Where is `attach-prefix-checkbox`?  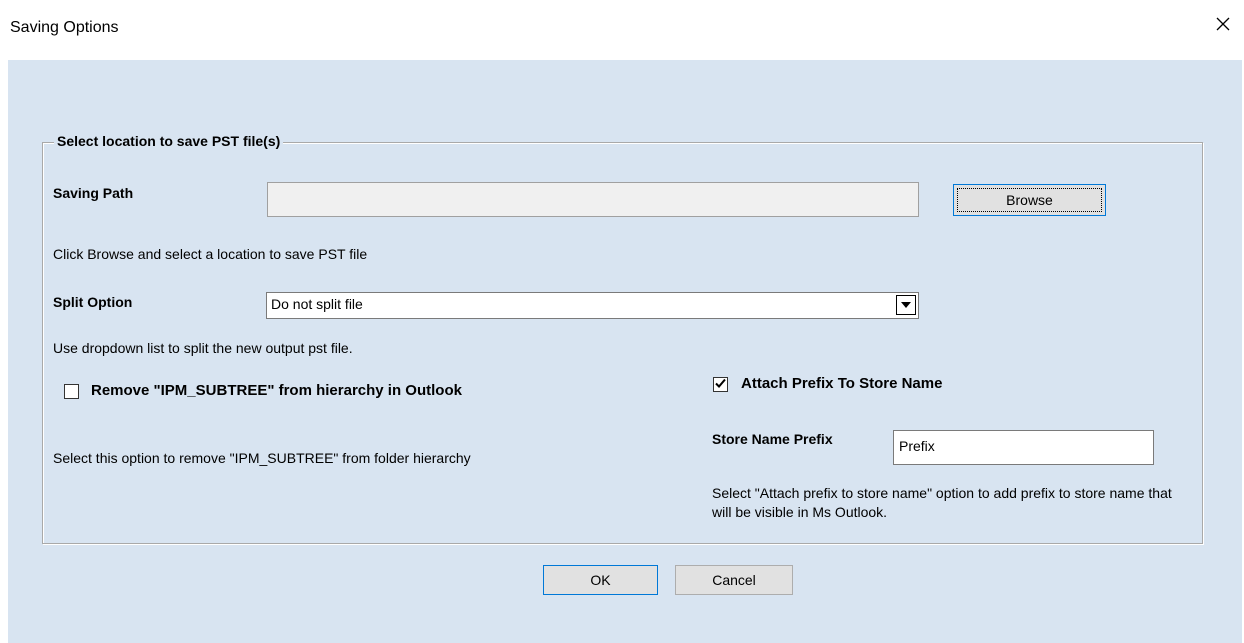
attach-prefix-checkbox is located at coordinates (720, 384).